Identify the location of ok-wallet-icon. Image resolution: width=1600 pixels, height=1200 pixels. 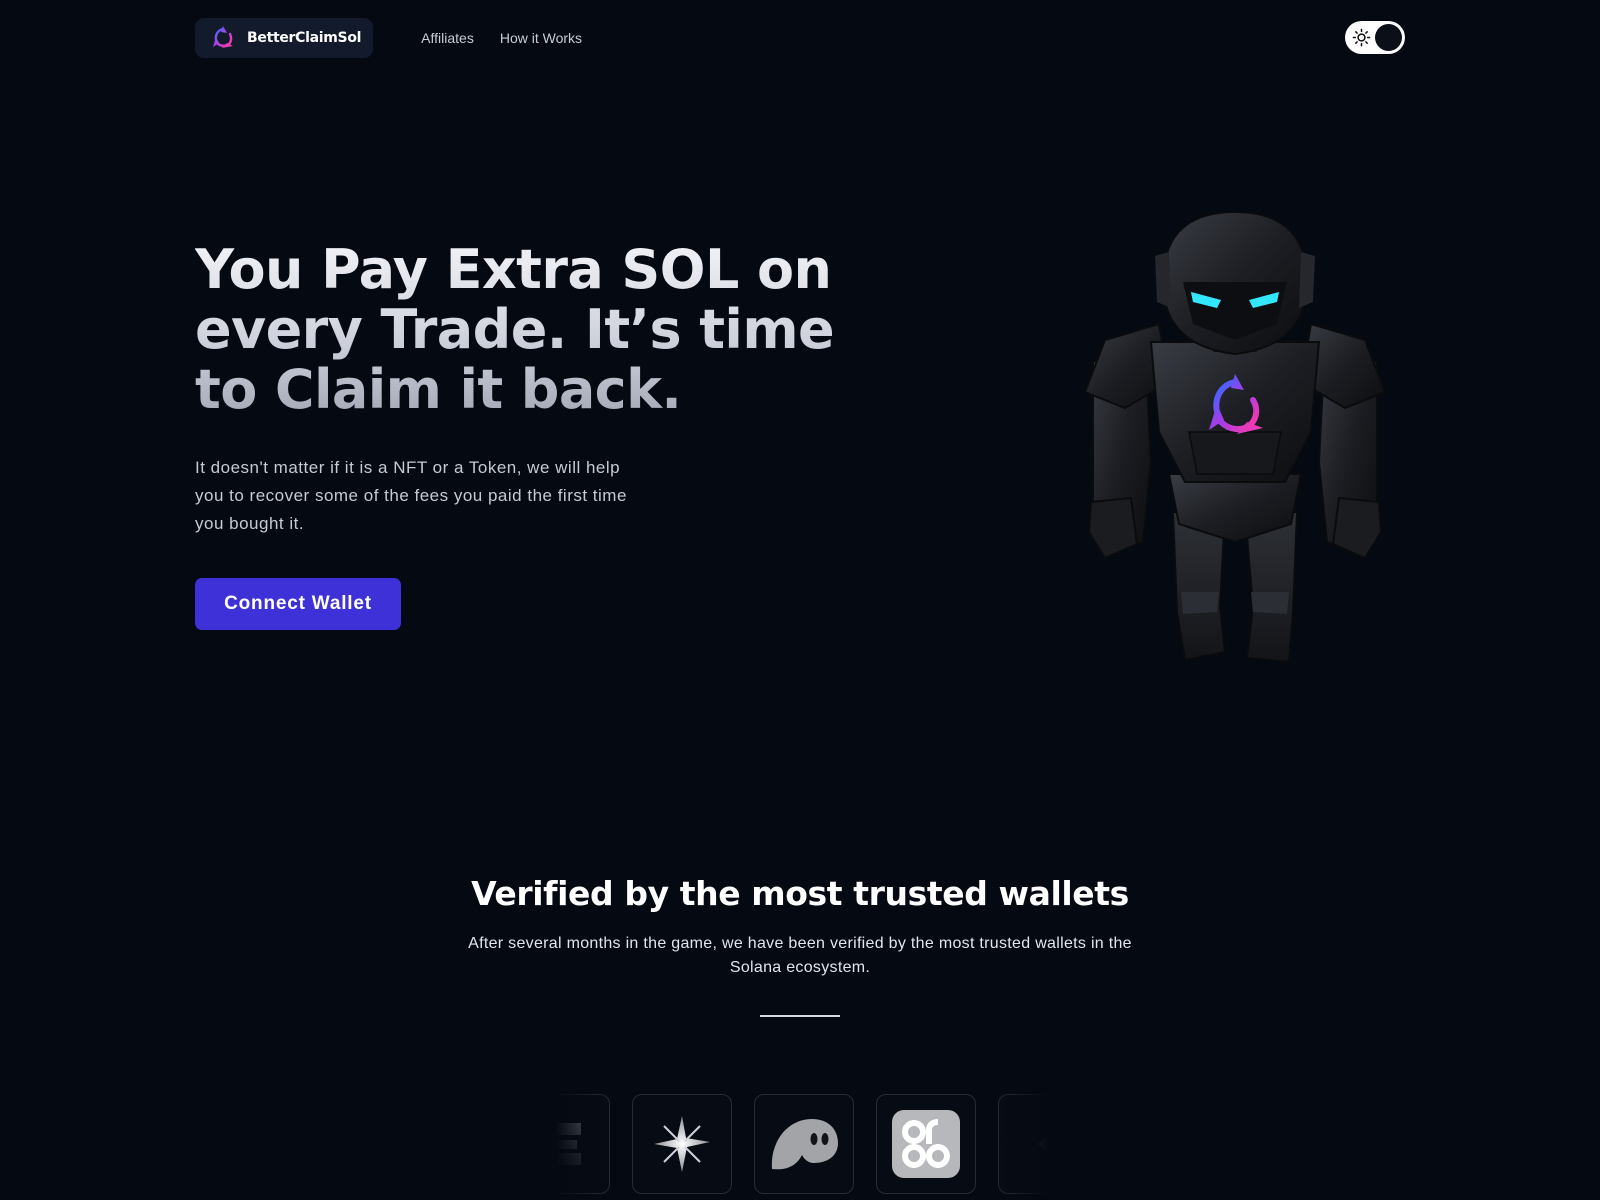
(926, 1144).